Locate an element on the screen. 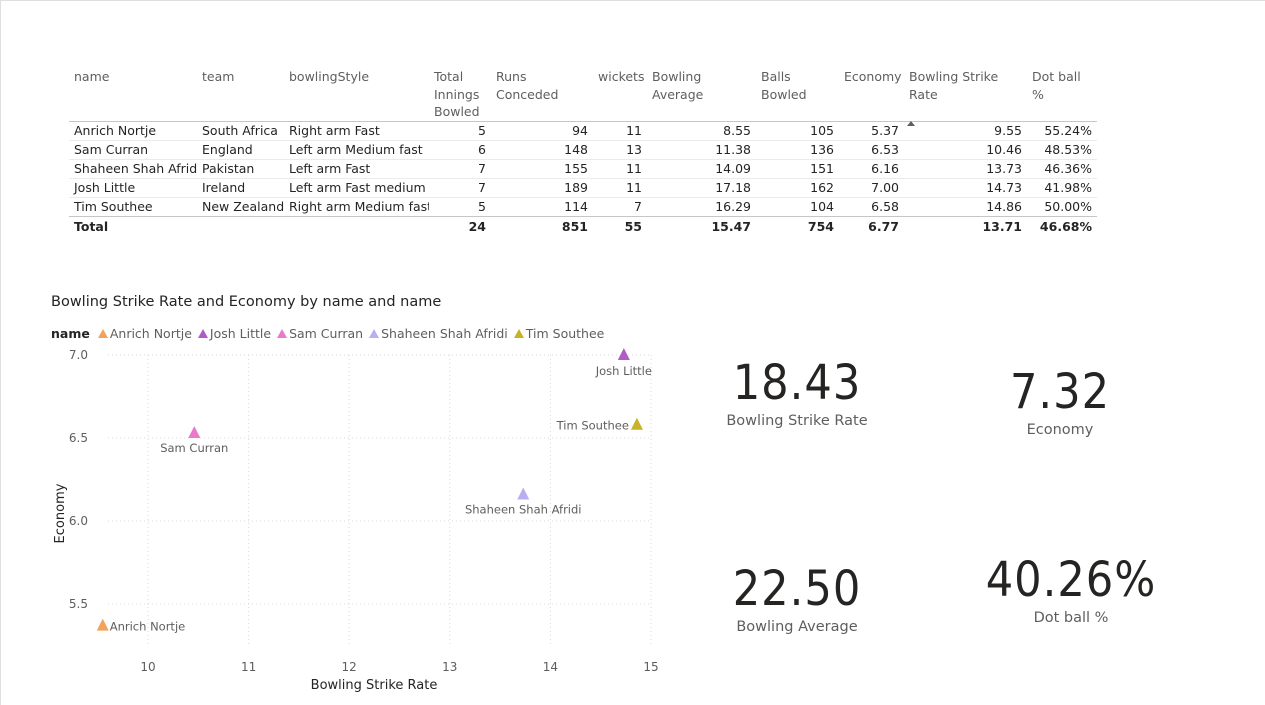  cell-runs: 189 is located at coordinates (576, 187).